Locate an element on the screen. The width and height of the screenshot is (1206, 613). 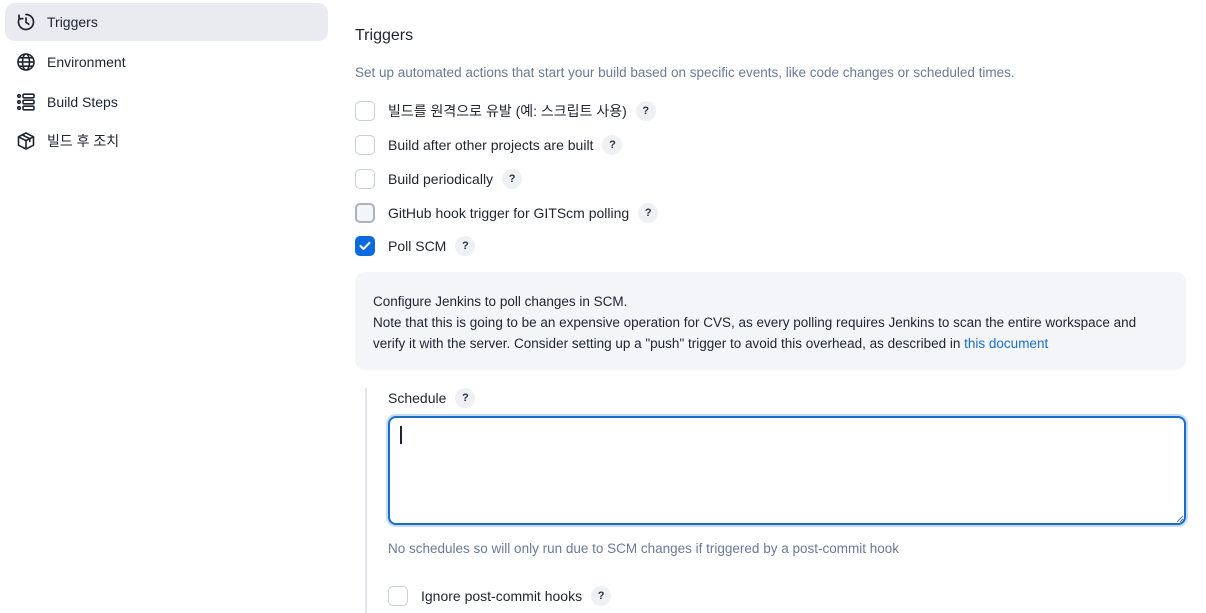
option-remote-trigger: 빌드를 원격으로 유발 (예: 스크립트 사용) ? is located at coordinates (505, 111).